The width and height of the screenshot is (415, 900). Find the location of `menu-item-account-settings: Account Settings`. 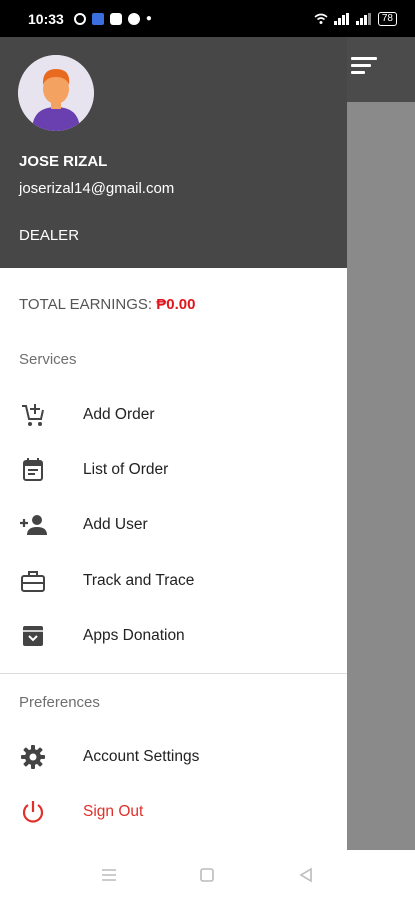

menu-item-account-settings: Account Settings is located at coordinates (173, 757).